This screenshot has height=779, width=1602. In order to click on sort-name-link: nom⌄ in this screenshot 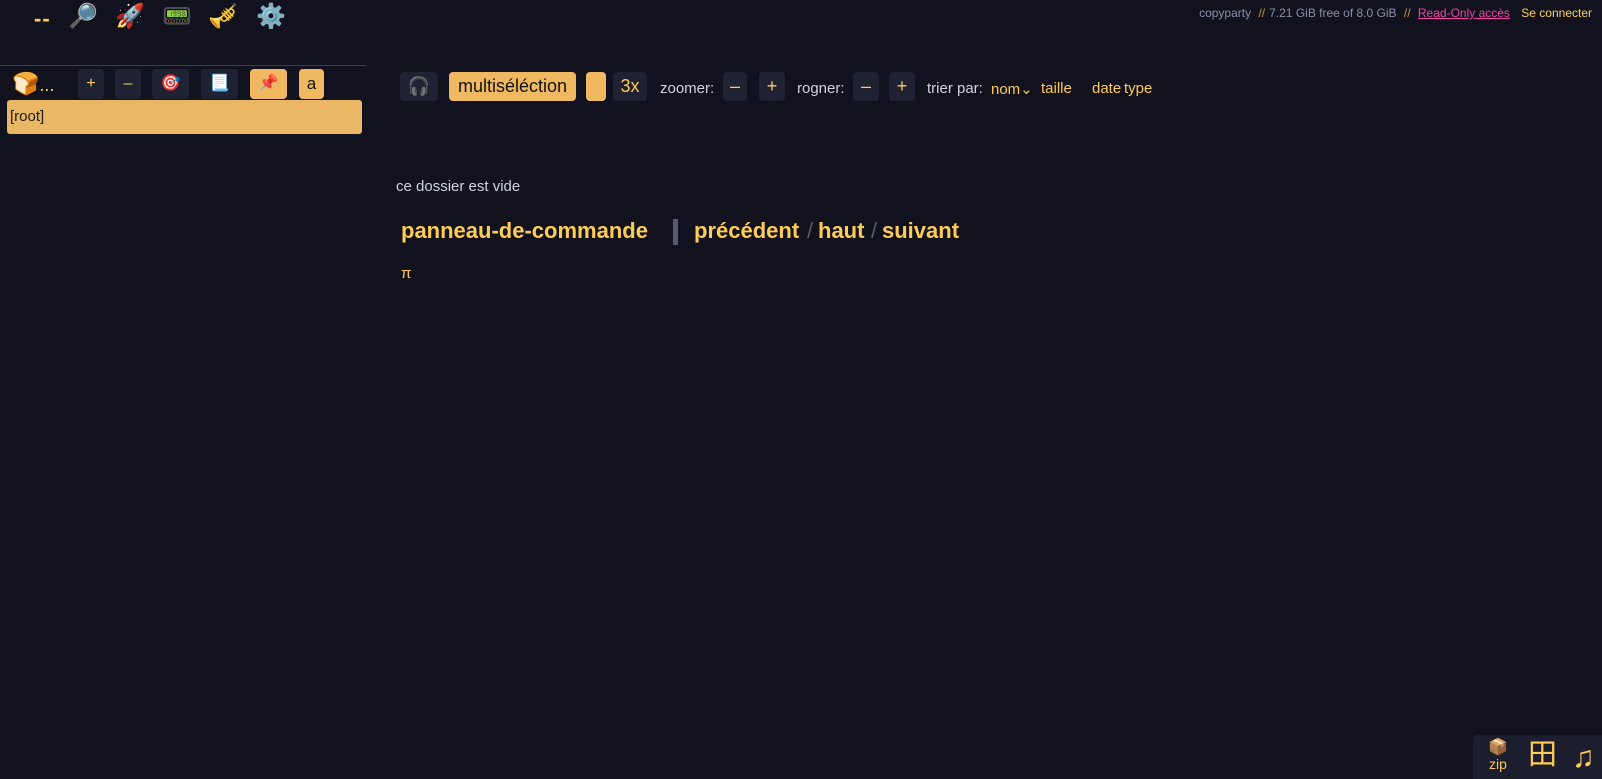, I will do `click(1012, 89)`.